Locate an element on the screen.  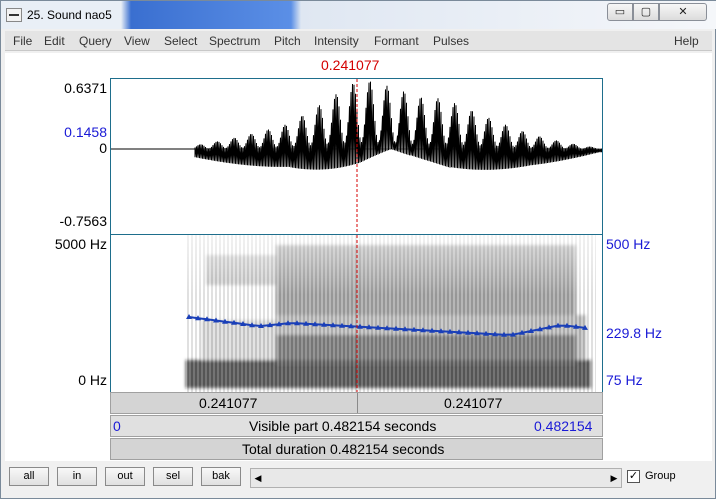
visible-part-bar: 0 Visible part 0.482154 seconds 0.482154 is located at coordinates (356, 426).